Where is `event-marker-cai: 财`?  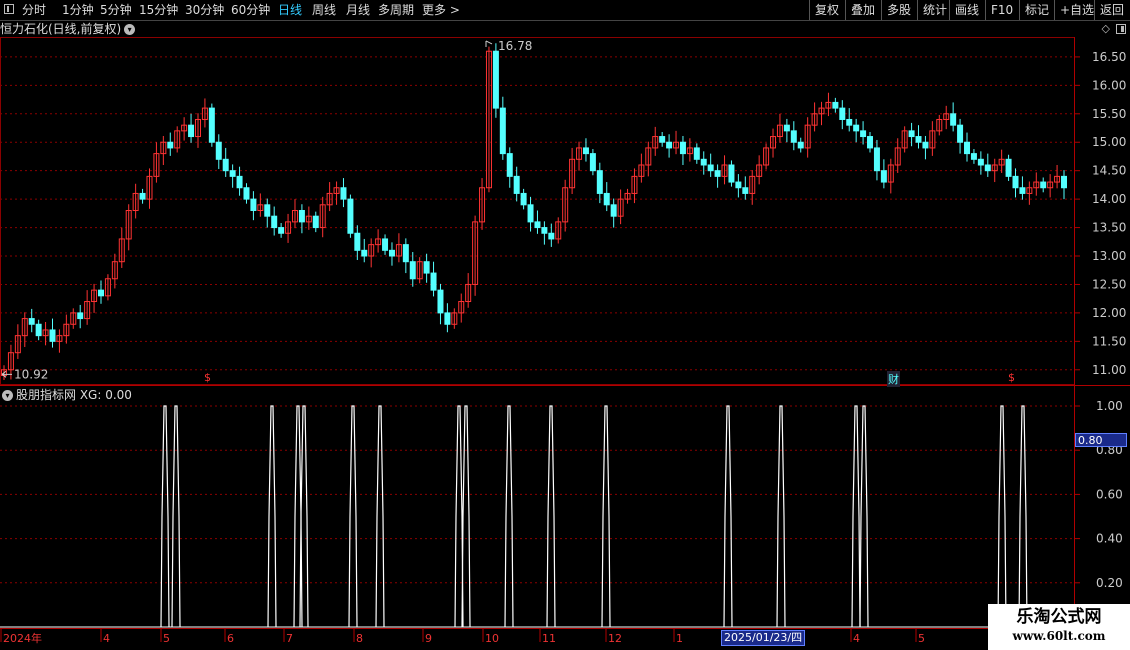
event-marker-cai: 财 is located at coordinates (893, 379).